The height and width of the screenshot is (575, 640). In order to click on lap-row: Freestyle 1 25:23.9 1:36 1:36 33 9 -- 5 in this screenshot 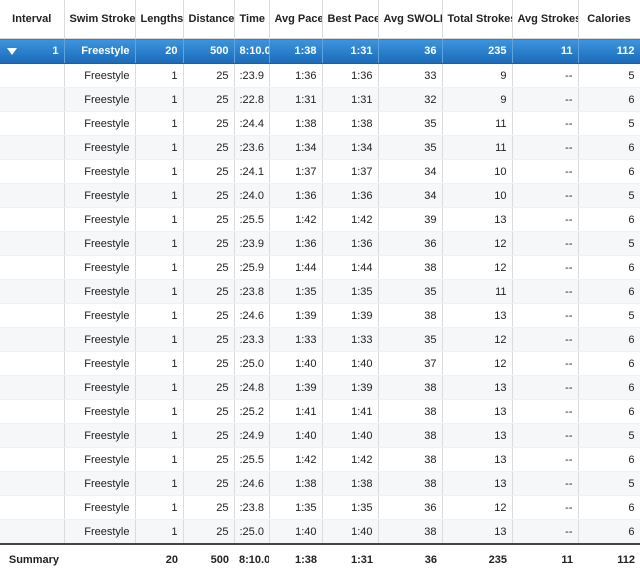, I will do `click(320, 75)`.